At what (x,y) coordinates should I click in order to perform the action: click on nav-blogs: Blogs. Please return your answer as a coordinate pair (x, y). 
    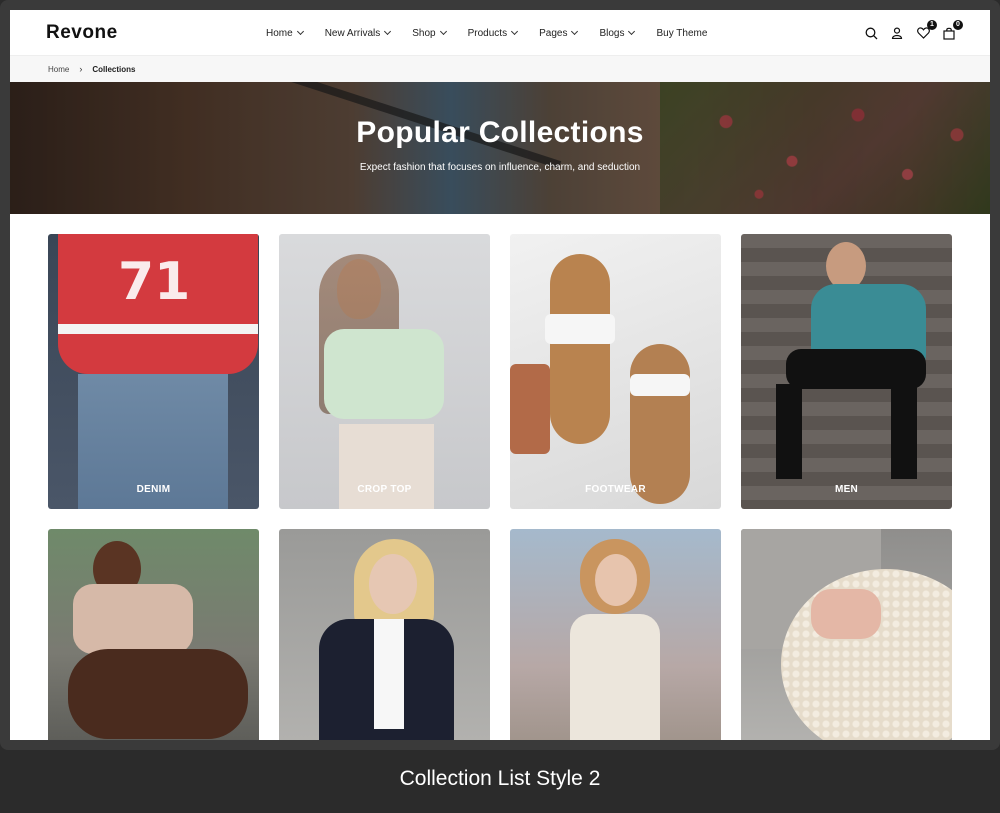
    Looking at the image, I should click on (617, 33).